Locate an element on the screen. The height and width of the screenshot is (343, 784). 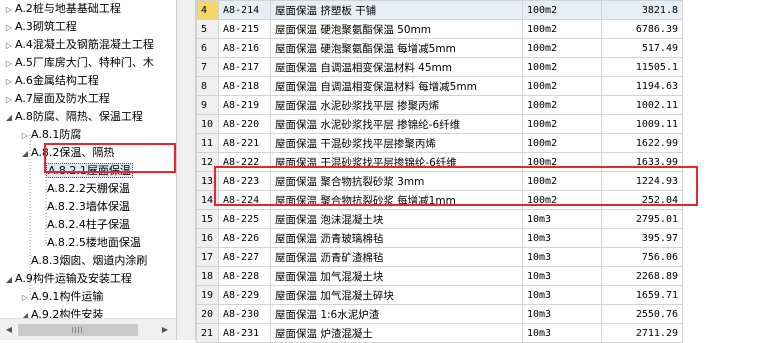
table-row: 13 A8-223 屋面保温 聚合物抗裂砂浆 3mm 100m2 1224.93 is located at coordinates (439, 181).